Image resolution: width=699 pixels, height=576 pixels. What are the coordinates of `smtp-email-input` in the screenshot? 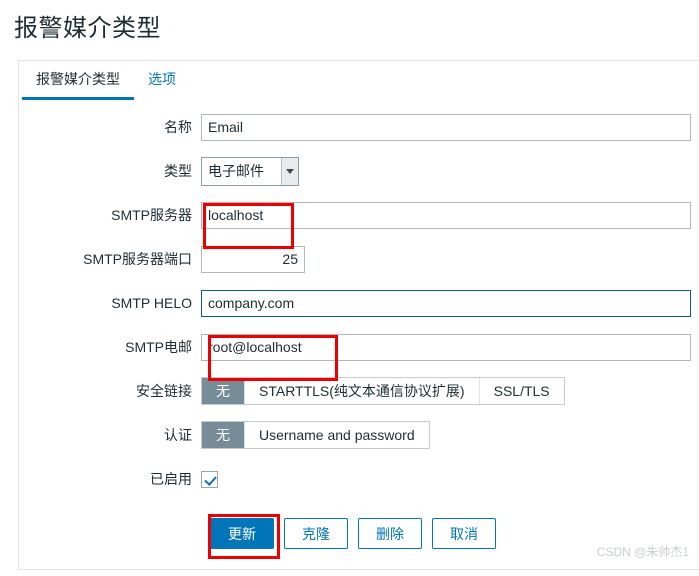 It's located at (446, 347).